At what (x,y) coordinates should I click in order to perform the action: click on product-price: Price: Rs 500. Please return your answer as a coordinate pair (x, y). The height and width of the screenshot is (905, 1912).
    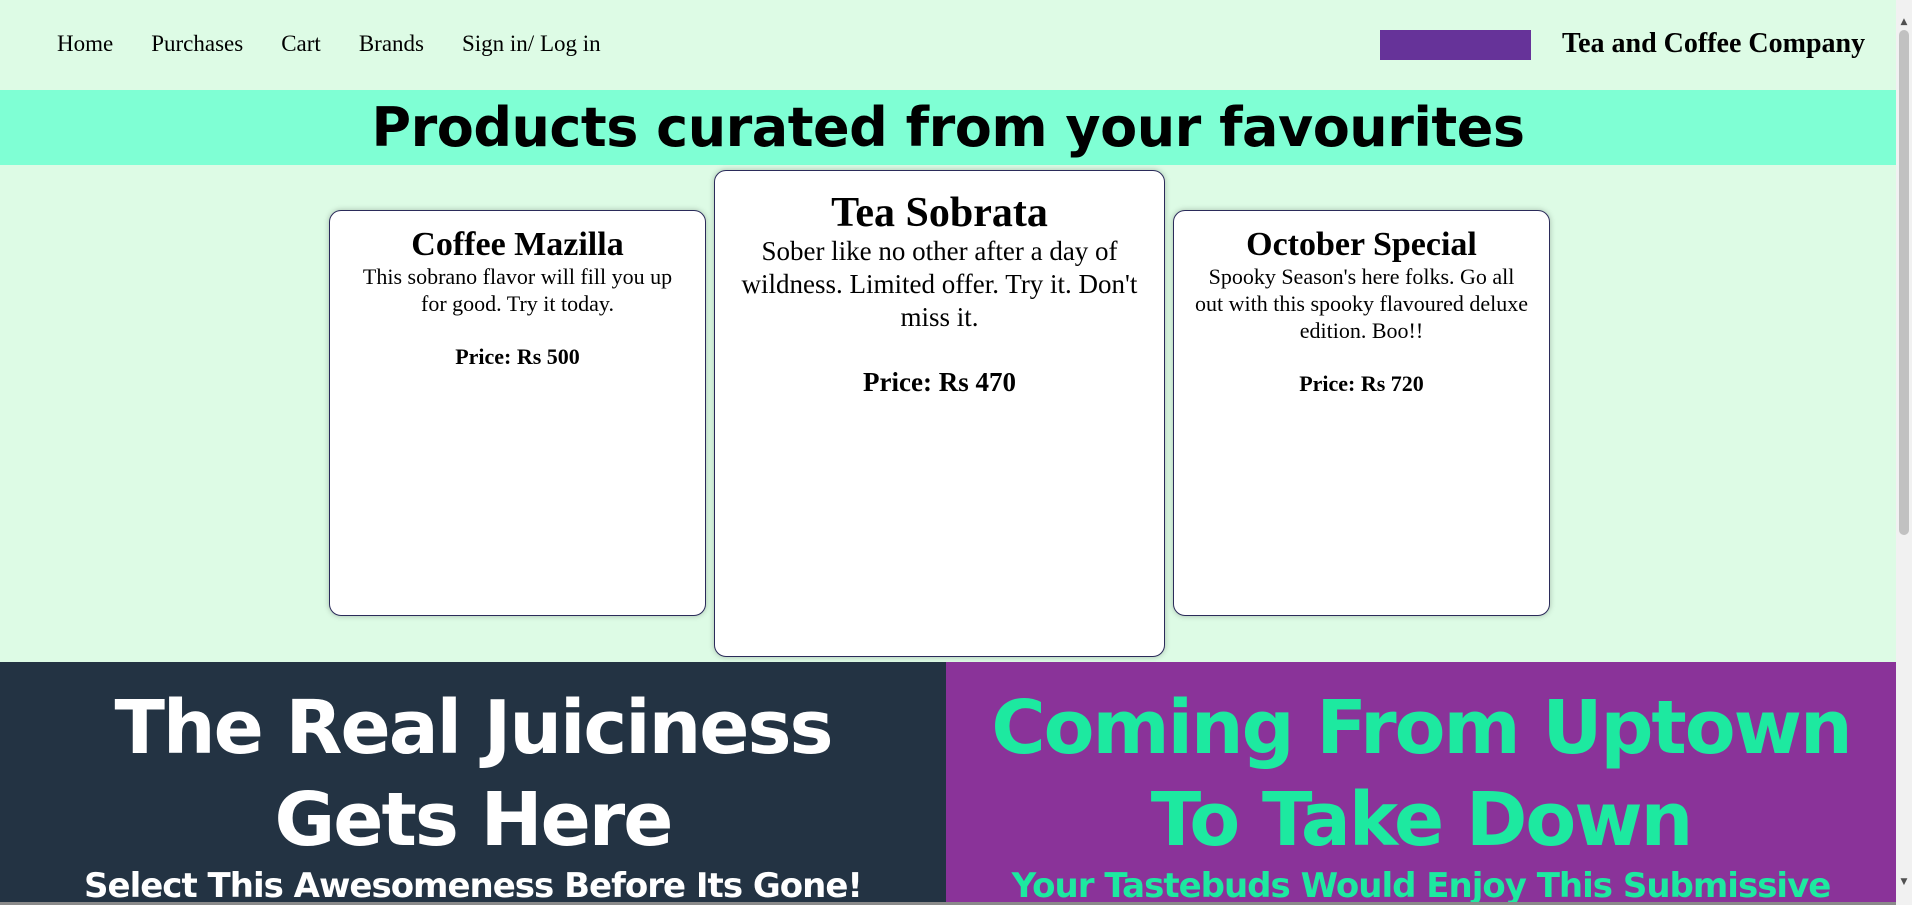
    Looking at the image, I should click on (517, 356).